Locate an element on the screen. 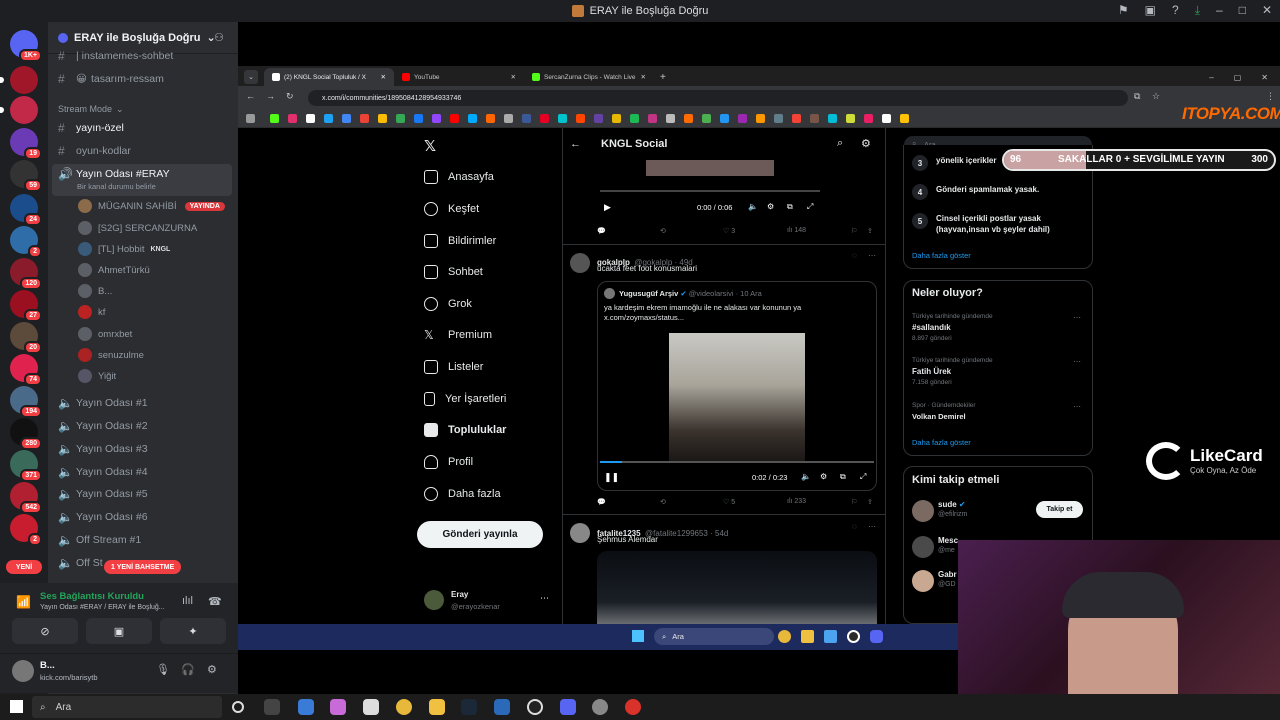 The image size is (1280, 720). browser-close: ✕ is located at coordinates (1264, 77).